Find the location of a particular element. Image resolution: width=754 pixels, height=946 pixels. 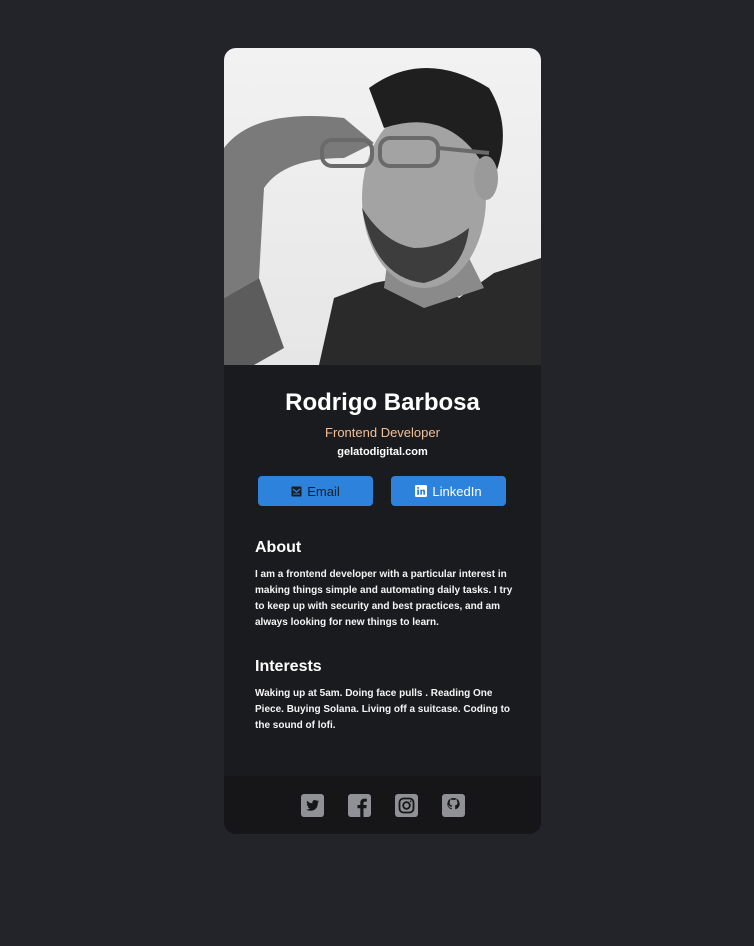

instagram-icon is located at coordinates (406, 805).